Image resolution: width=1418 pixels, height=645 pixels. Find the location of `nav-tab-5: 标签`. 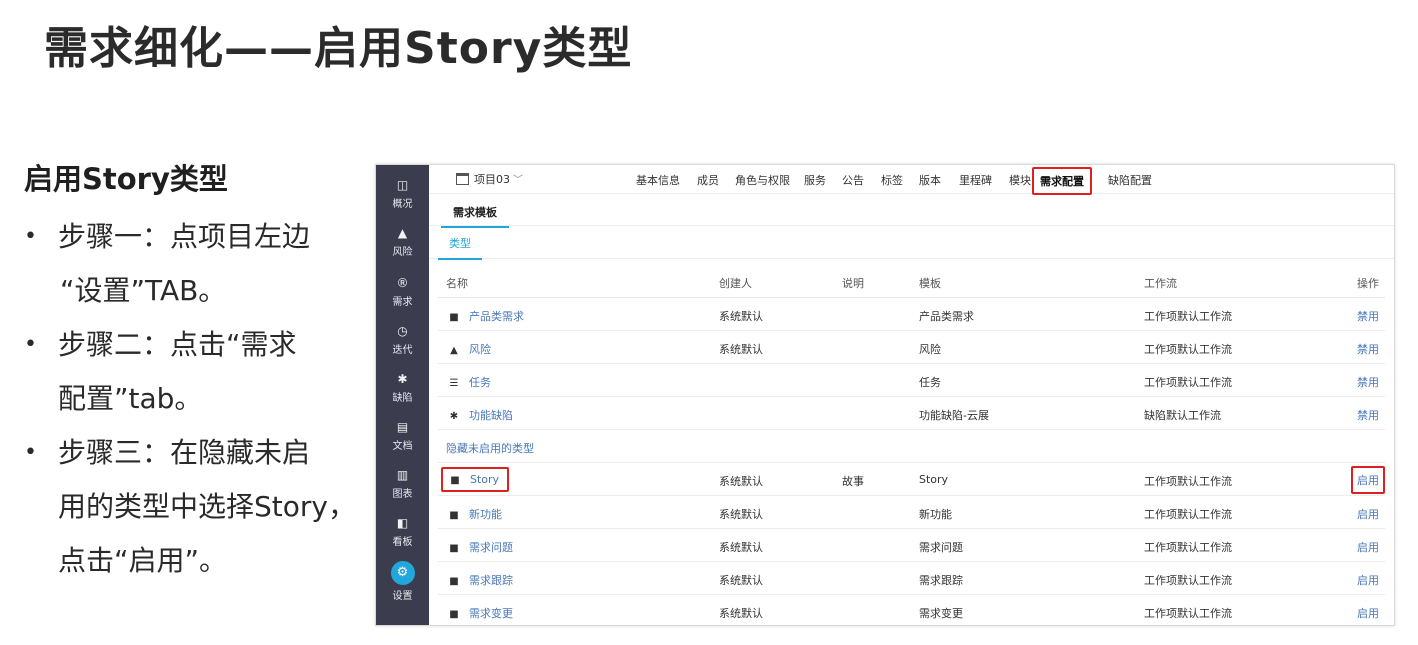

nav-tab-5: 标签 is located at coordinates (892, 180).